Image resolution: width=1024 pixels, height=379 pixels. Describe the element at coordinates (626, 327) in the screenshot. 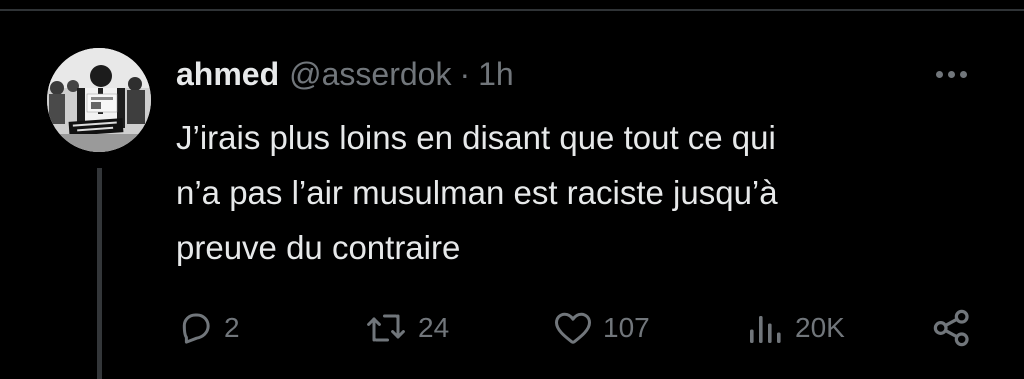

I see `like-count: 107` at that location.